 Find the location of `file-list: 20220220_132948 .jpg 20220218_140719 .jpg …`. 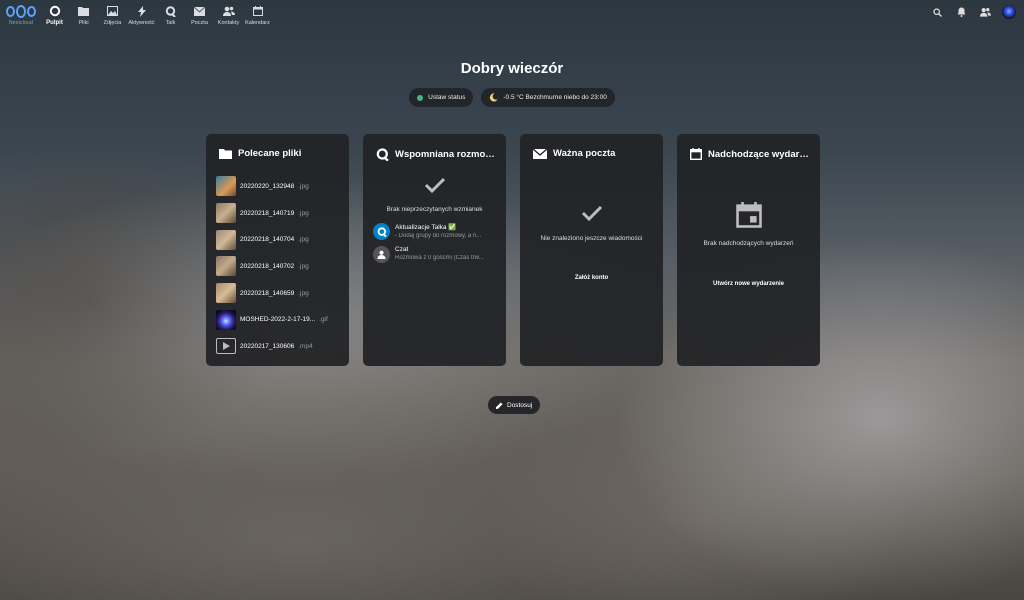

file-list: 20220220_132948 .jpg 20220218_140719 .jpg … is located at coordinates (277, 266).